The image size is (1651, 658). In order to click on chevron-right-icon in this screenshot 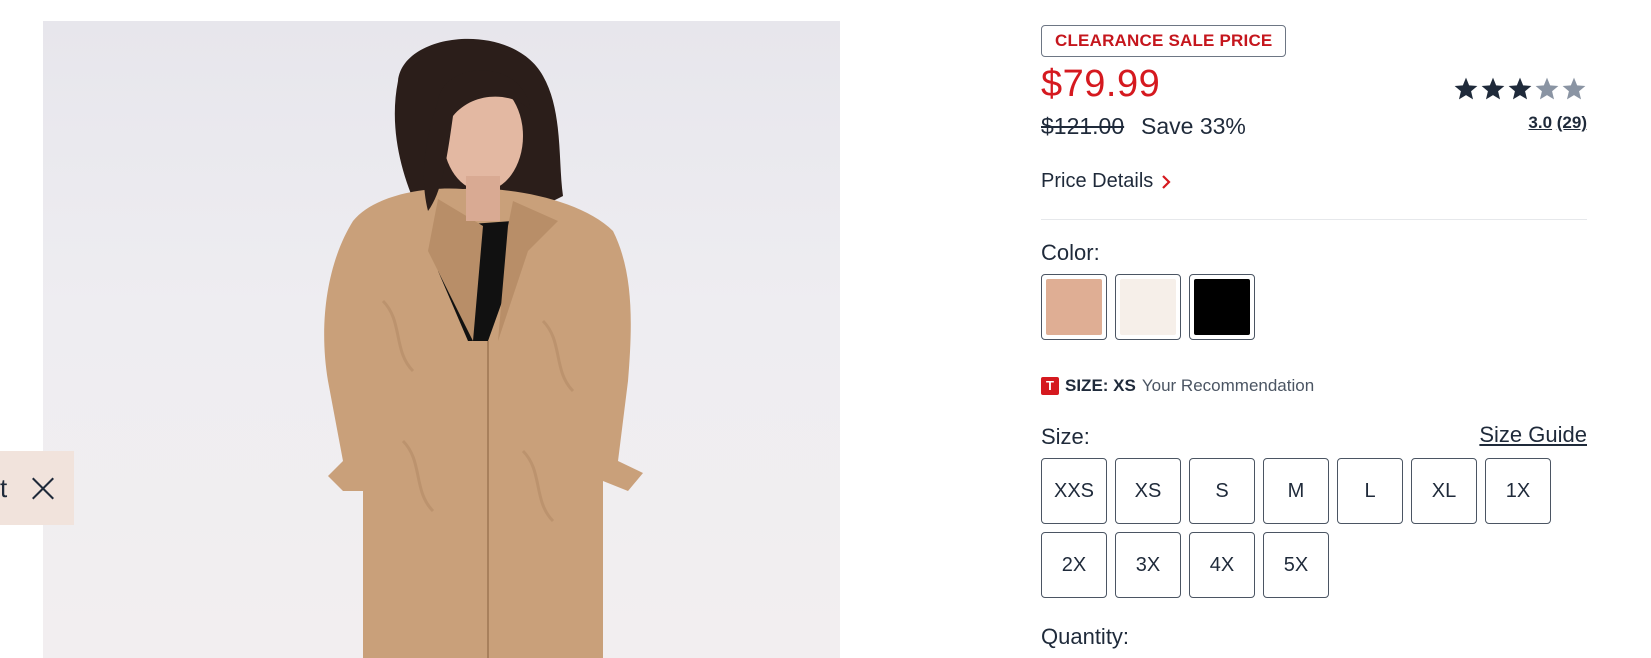, I will do `click(1166, 181)`.